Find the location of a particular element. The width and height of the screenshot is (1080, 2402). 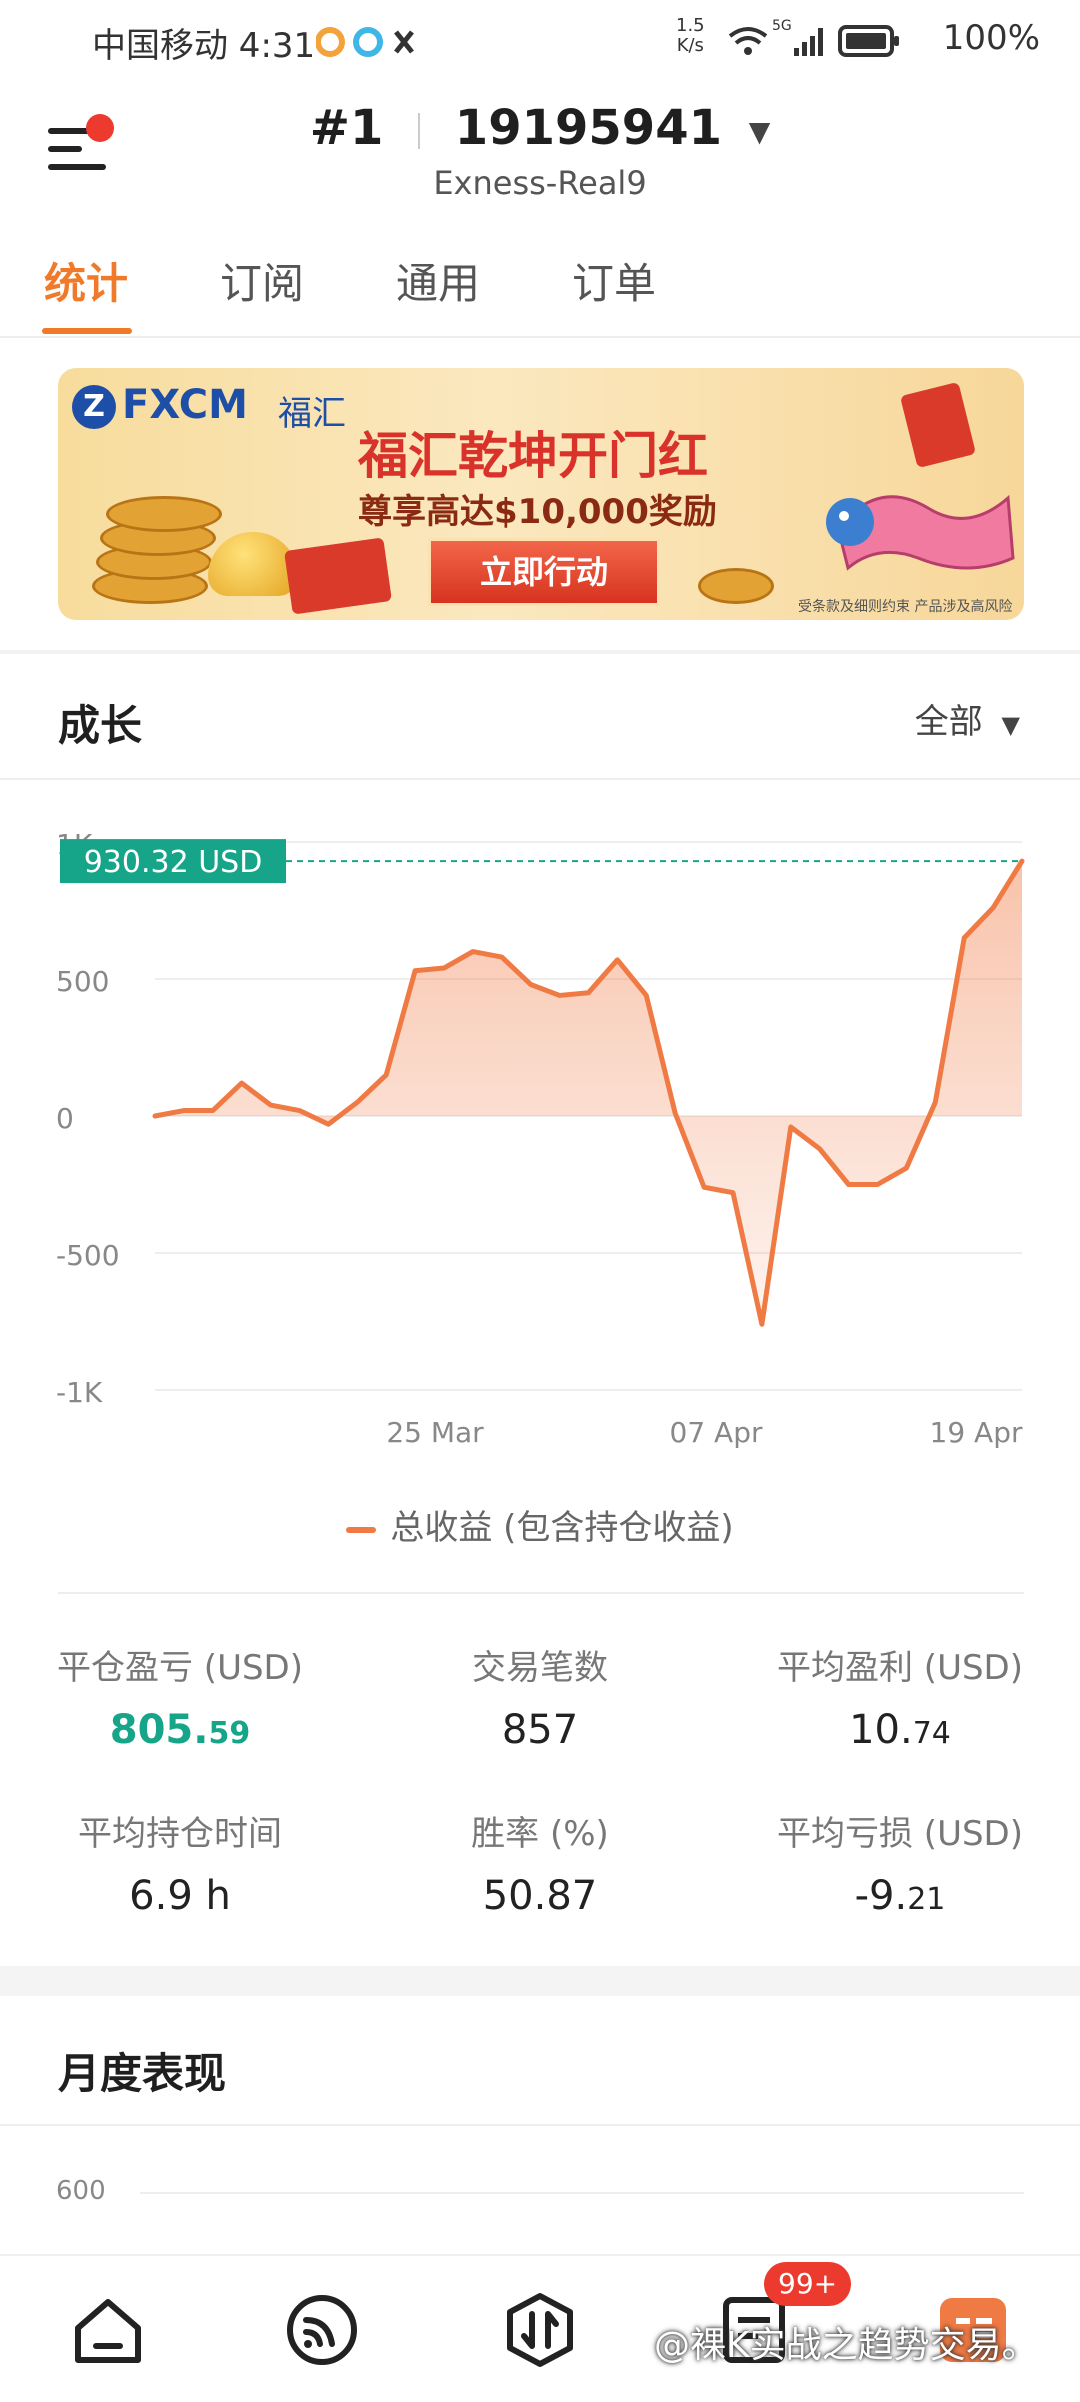

stat-win-rate: 胜率 (%) 50.87 is located at coordinates (540, 1862).